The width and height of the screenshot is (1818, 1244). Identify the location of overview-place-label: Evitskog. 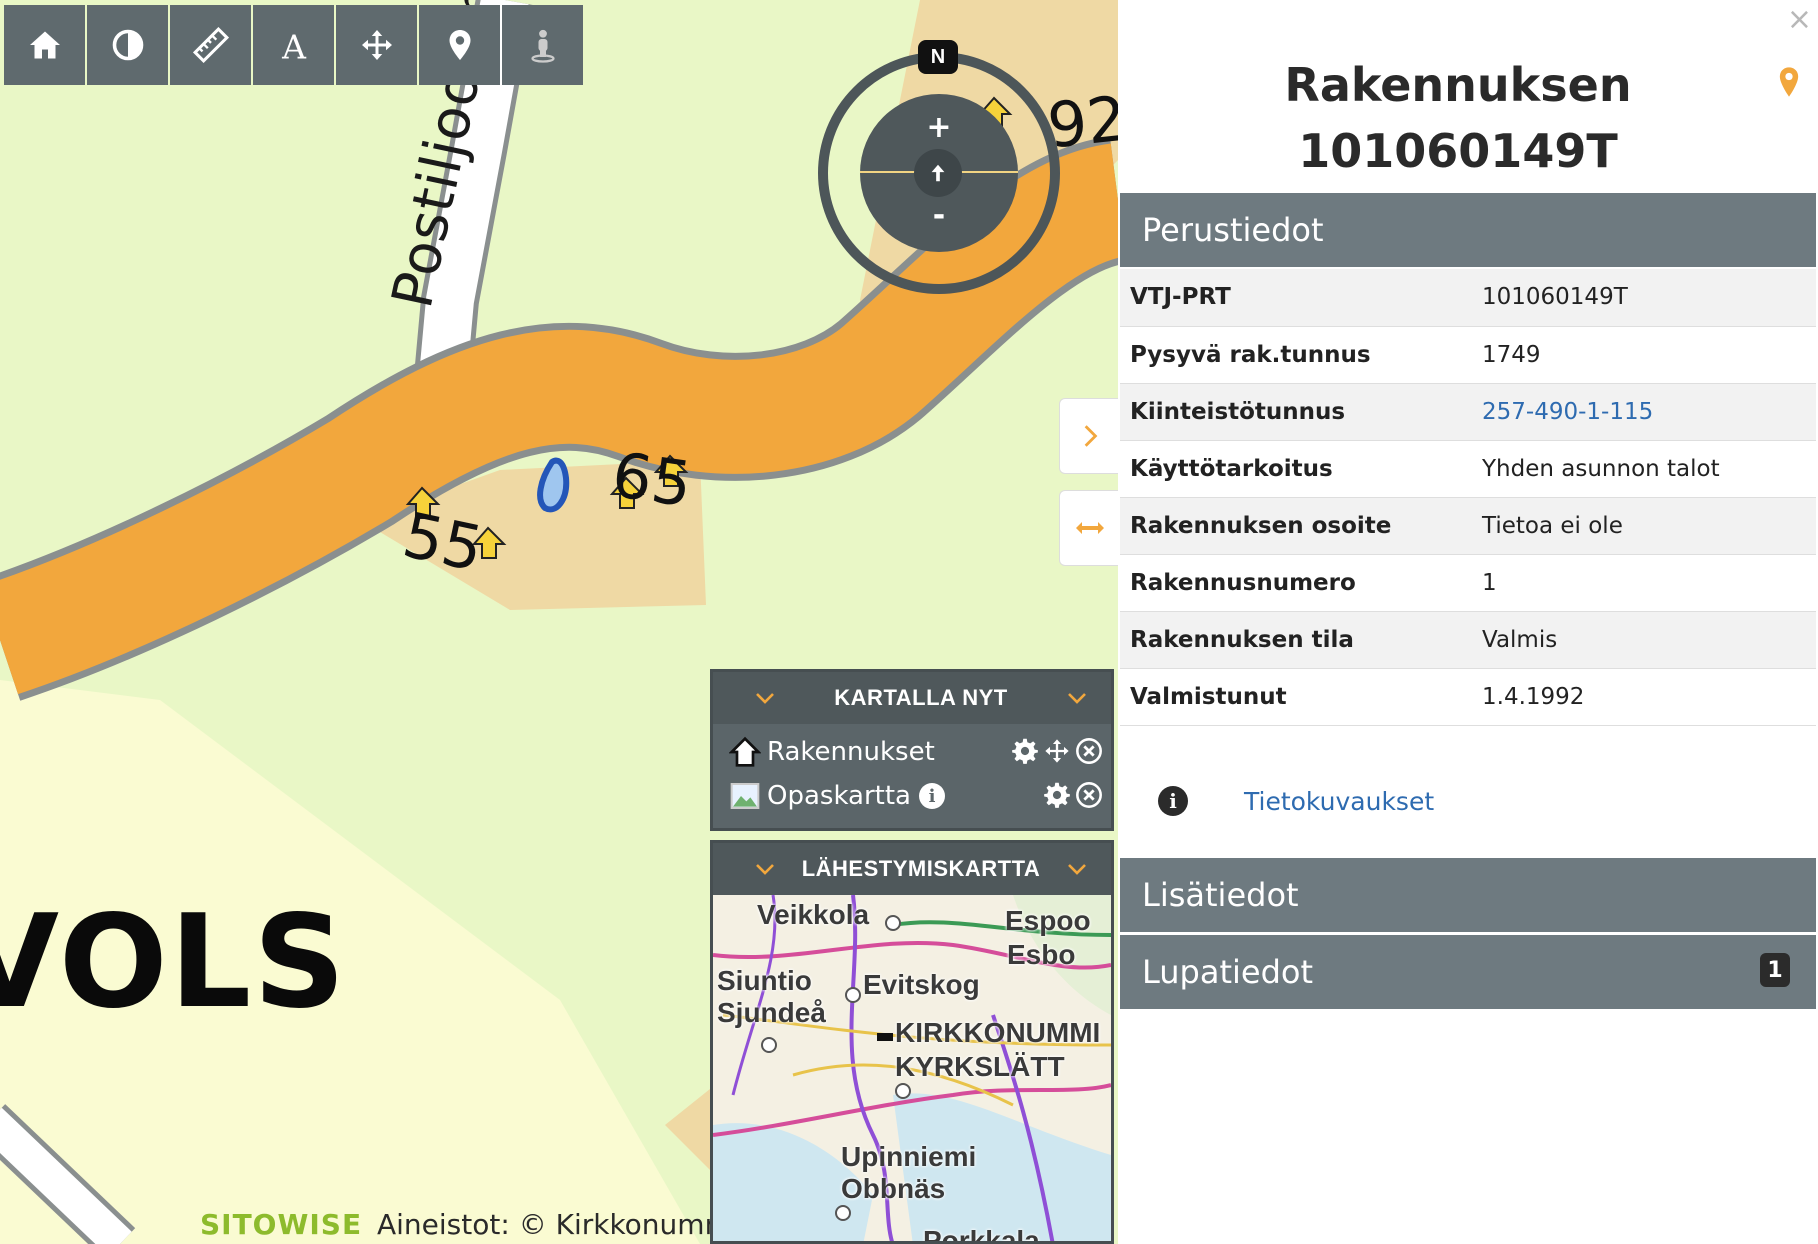
(921, 984).